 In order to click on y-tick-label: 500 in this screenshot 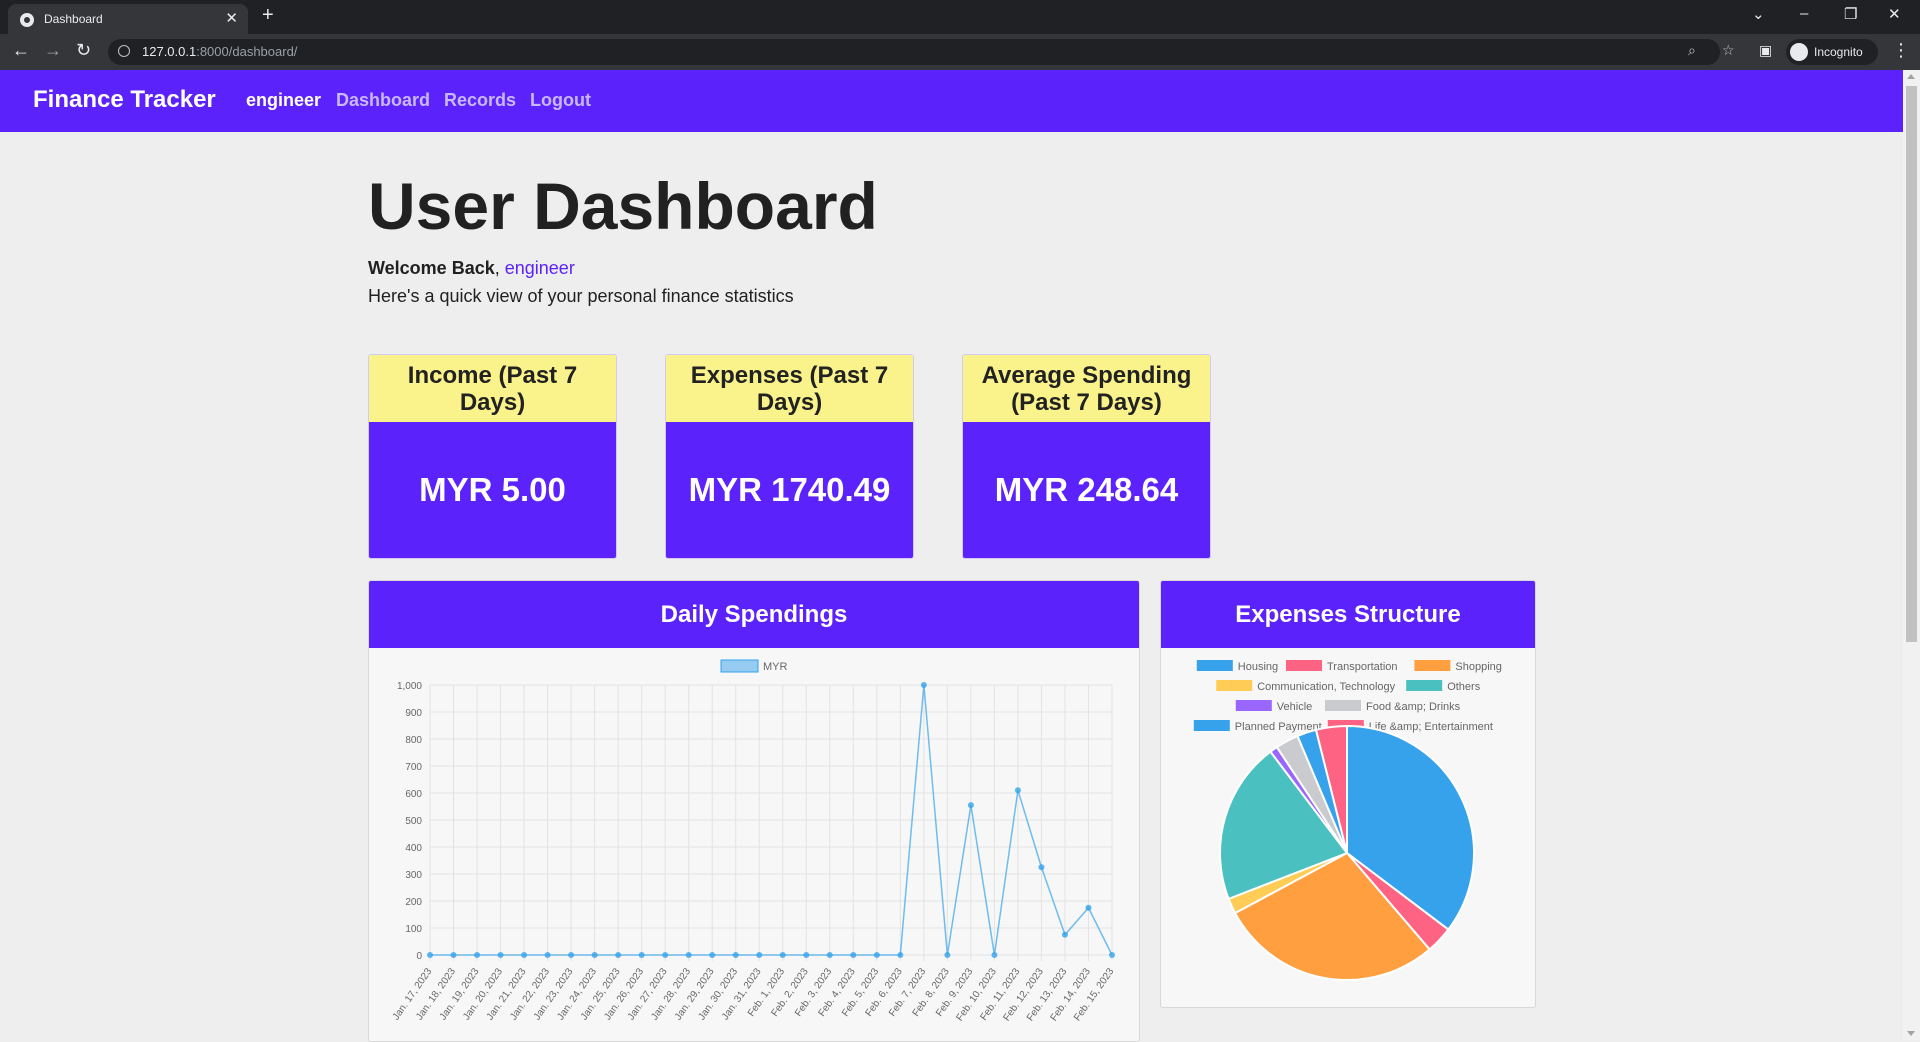, I will do `click(413, 821)`.